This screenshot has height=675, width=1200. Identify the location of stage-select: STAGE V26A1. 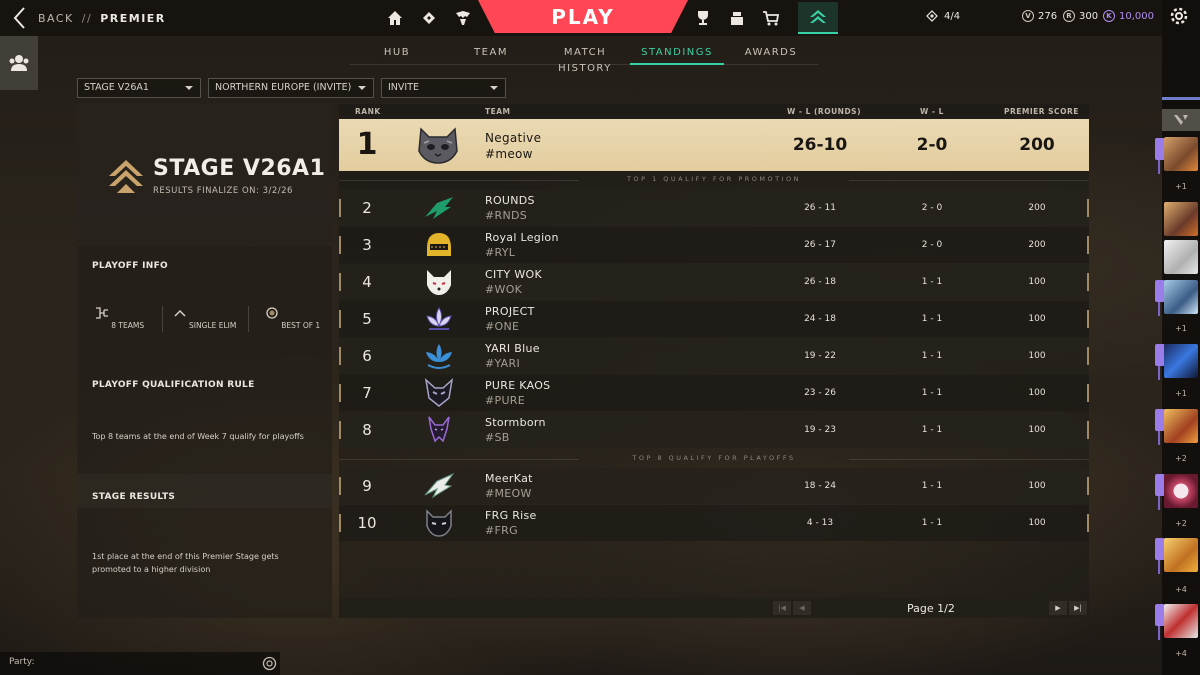
(139, 88).